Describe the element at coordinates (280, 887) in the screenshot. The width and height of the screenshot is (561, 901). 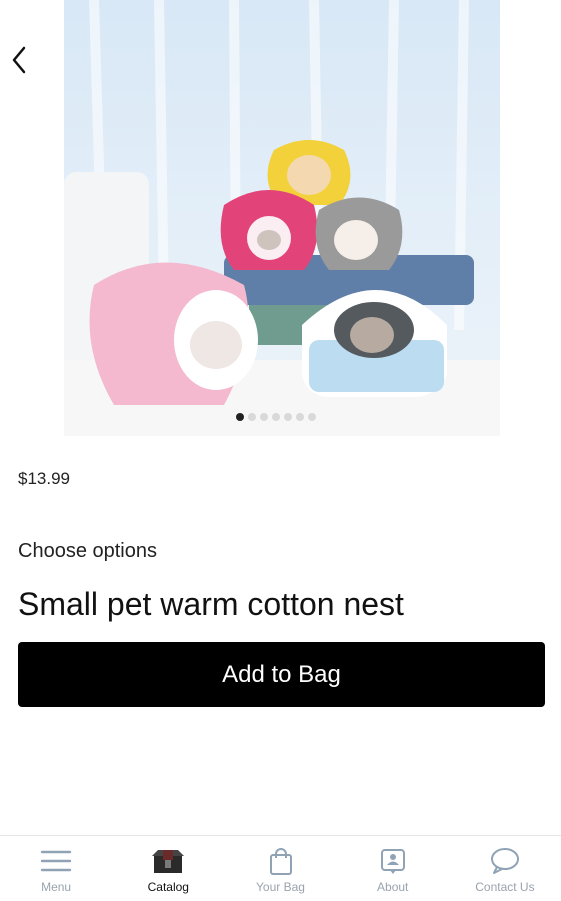
I see `tab-your-bag-label: Your Bag` at that location.